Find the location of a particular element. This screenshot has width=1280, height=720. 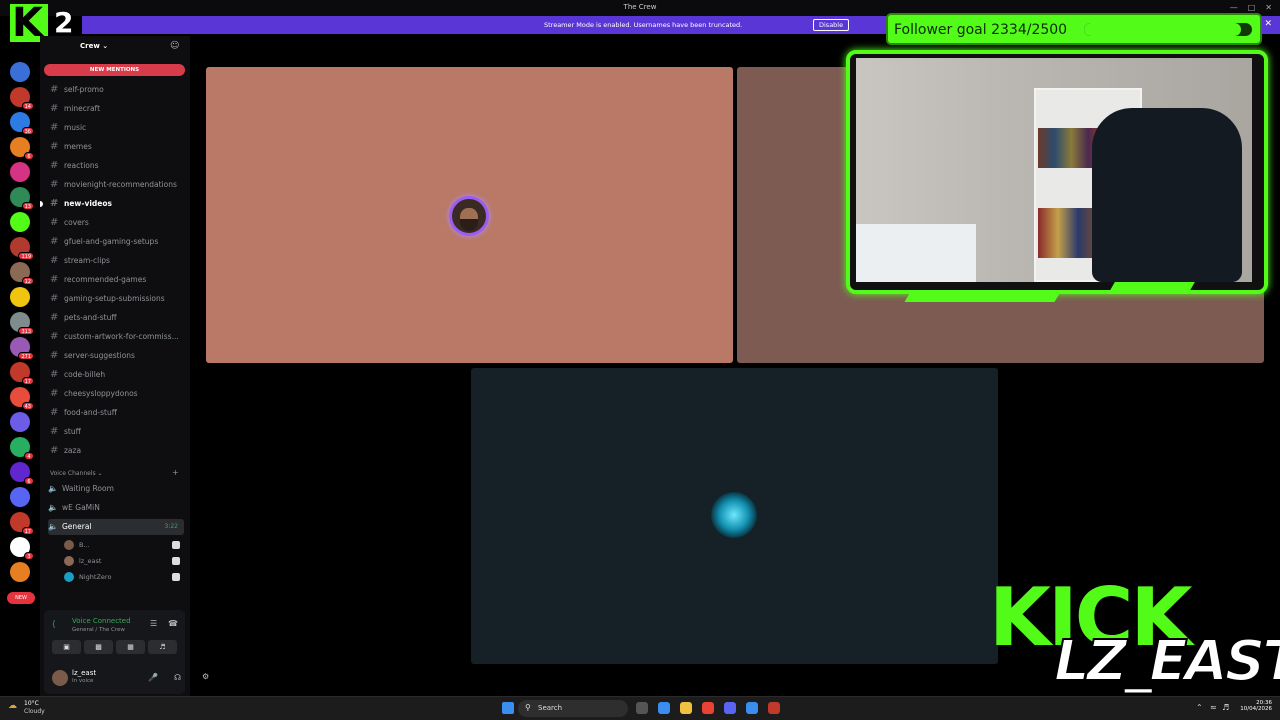

chevron-up-icon: ⌃ is located at coordinates (1199, 707).